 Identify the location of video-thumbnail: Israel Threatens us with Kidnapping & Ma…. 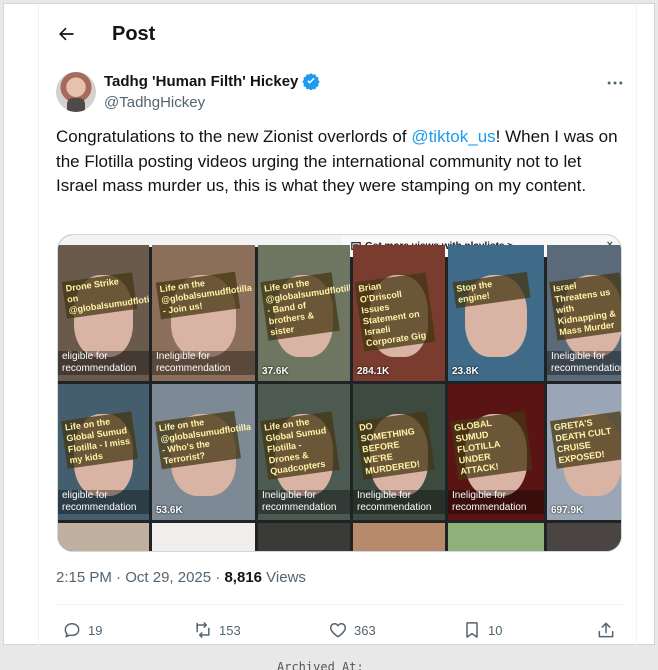
(584, 313).